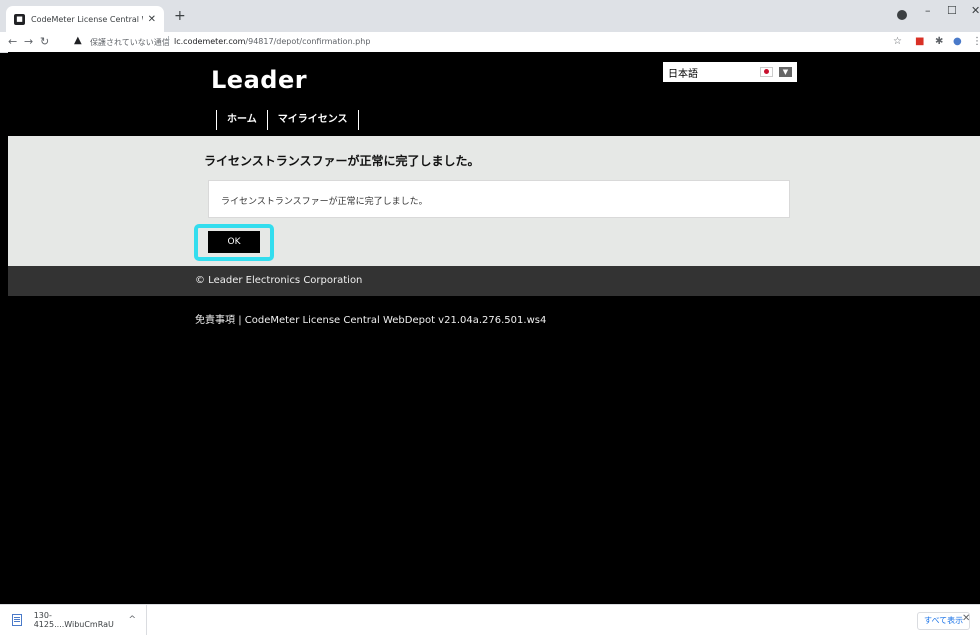 The width and height of the screenshot is (980, 635). What do you see at coordinates (215, 320) in the screenshot?
I see `disclaimer-link: 免責事項` at bounding box center [215, 320].